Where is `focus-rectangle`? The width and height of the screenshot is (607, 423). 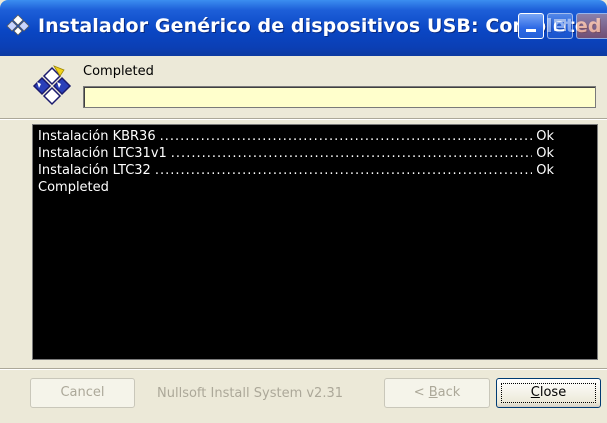 focus-rectangle is located at coordinates (548, 393).